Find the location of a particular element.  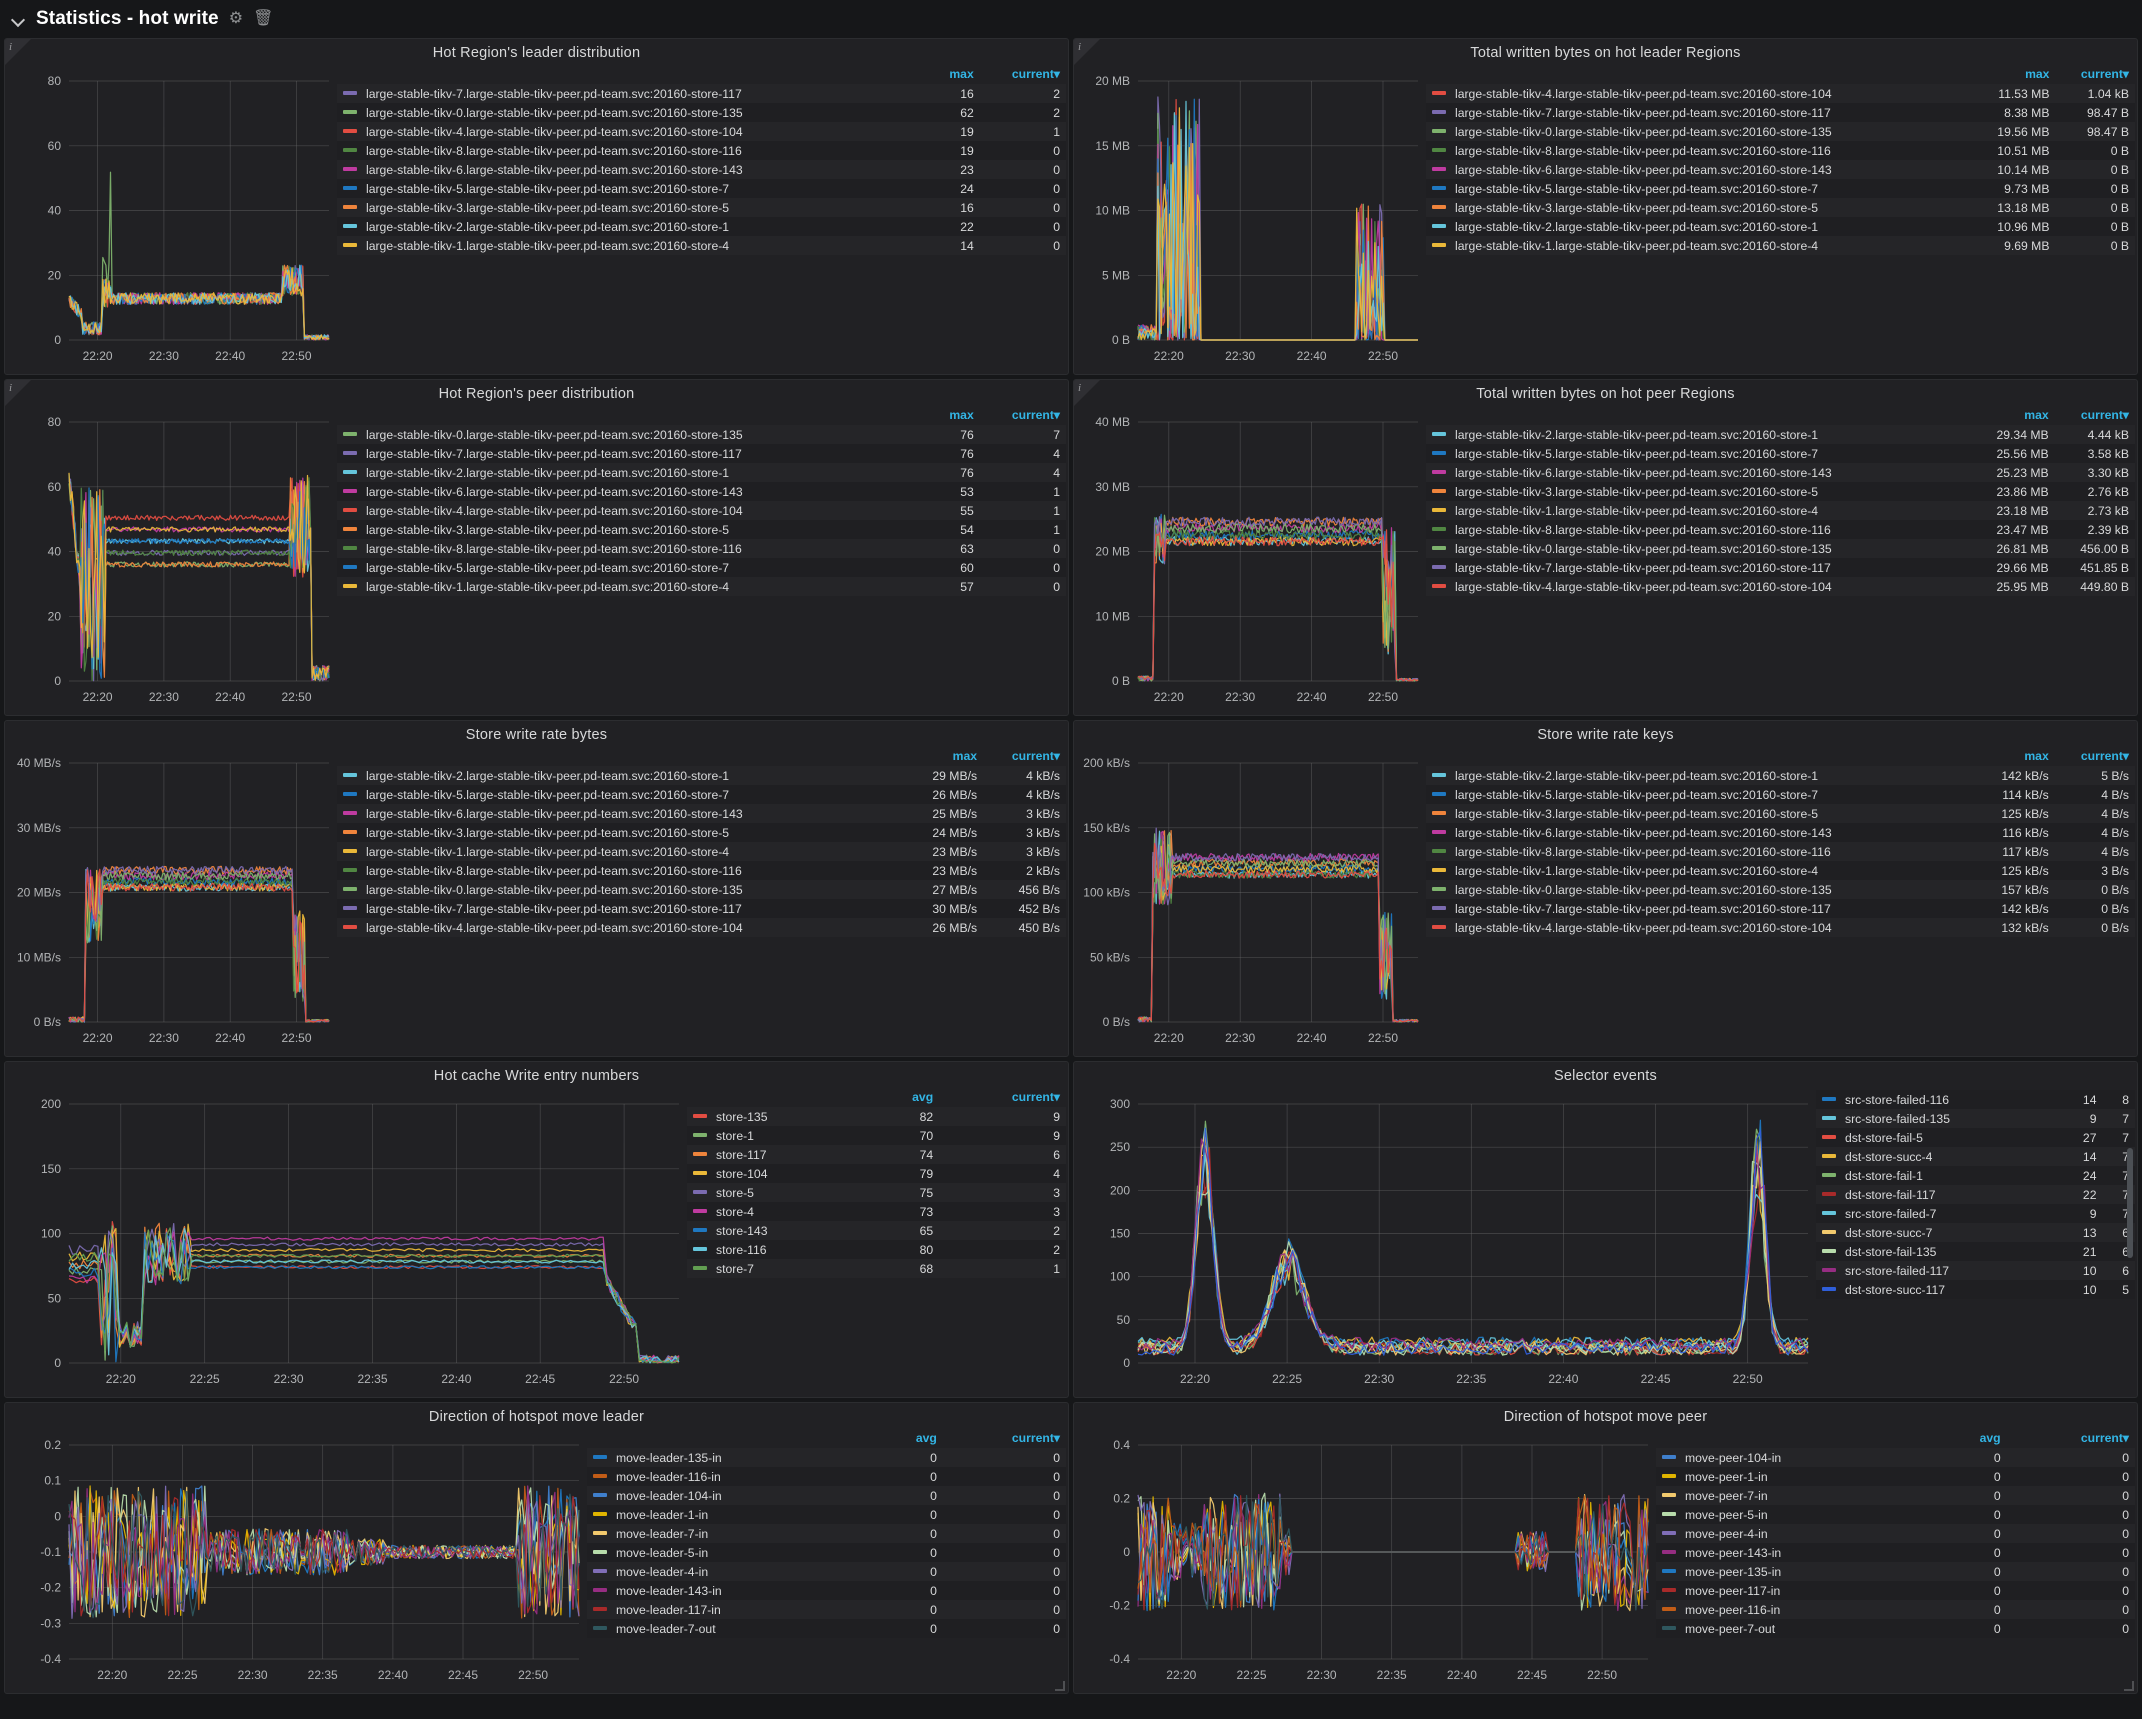

legend-series-label: store-117 is located at coordinates (778, 1154).